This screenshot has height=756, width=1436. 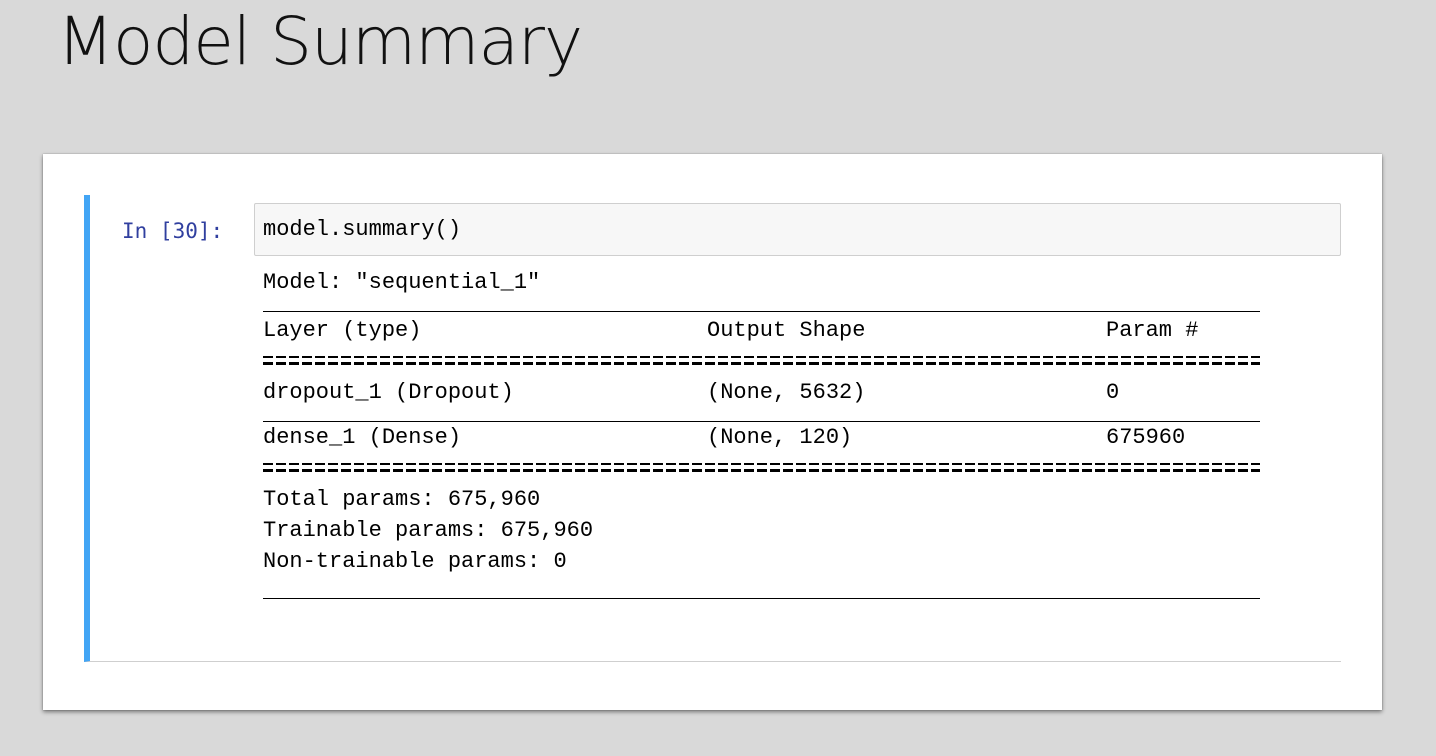 What do you see at coordinates (388, 392) in the screenshot?
I see `row-layer: dropout_1 (Dropout)` at bounding box center [388, 392].